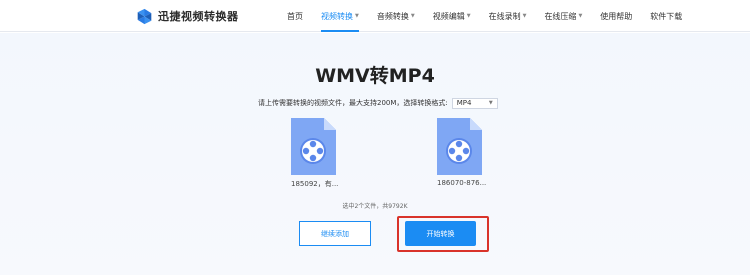 This screenshot has height=275, width=750. I want to click on nav-item-download: 软件下载, so click(666, 16).